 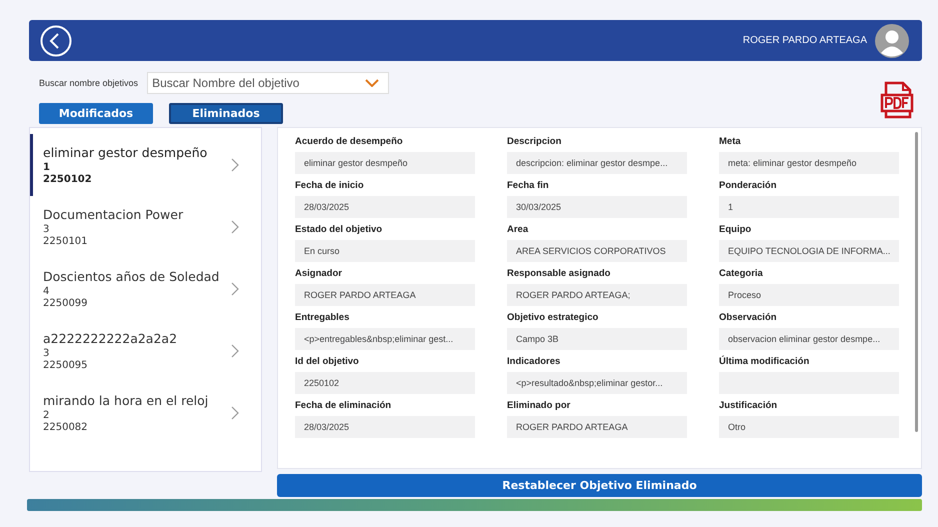 What do you see at coordinates (809, 207) in the screenshot?
I see `field-value: 1` at bounding box center [809, 207].